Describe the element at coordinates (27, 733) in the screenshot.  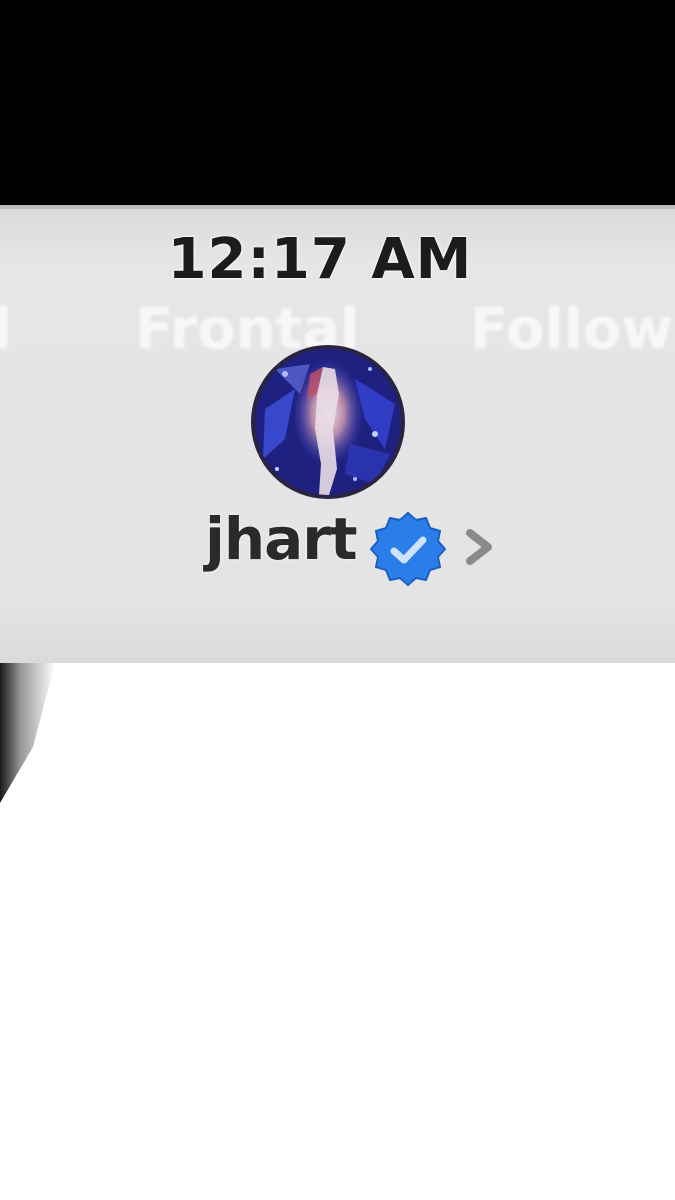
I see `left-edge-shadow` at that location.